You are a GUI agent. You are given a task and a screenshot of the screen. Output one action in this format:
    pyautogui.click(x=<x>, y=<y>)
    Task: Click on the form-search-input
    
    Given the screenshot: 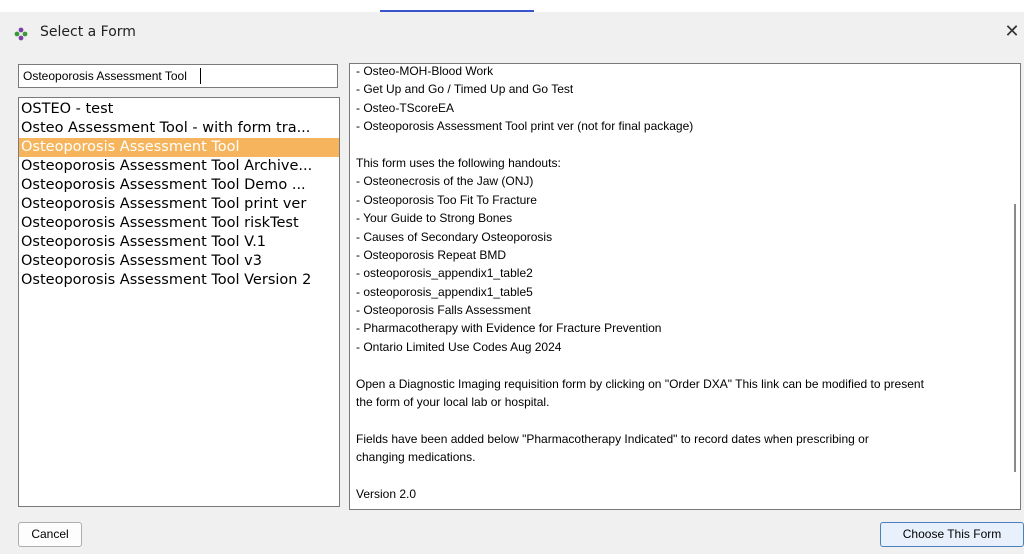 What is the action you would take?
    pyautogui.click(x=178, y=76)
    